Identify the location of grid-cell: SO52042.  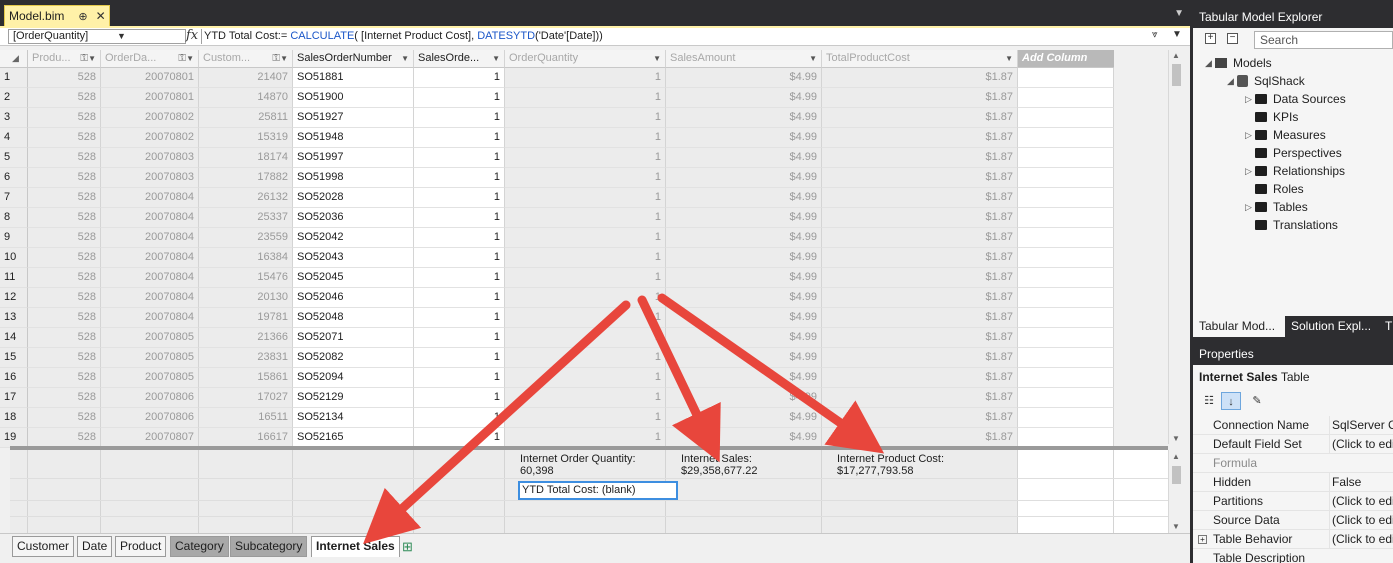
(353, 238).